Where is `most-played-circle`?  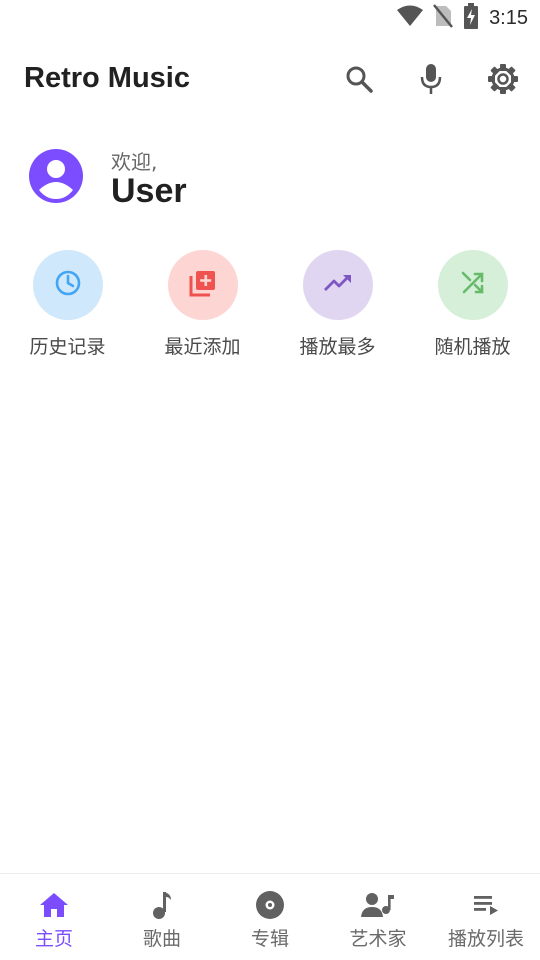 most-played-circle is located at coordinates (337, 285).